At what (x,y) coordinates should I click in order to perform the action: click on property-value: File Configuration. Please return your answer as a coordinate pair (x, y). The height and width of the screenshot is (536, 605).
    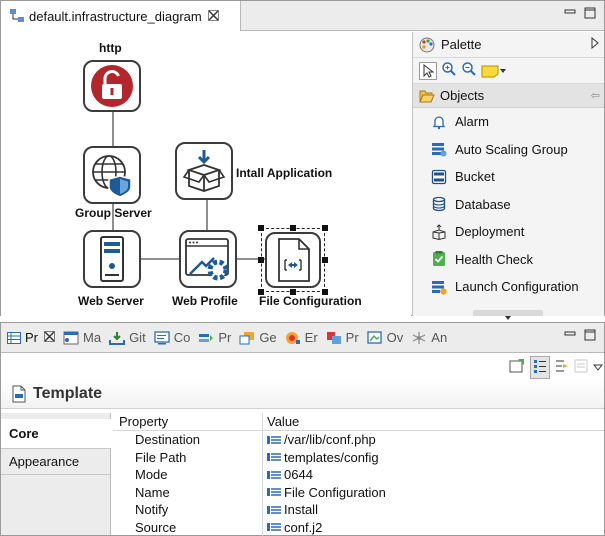
    Looking at the image, I should click on (335, 492).